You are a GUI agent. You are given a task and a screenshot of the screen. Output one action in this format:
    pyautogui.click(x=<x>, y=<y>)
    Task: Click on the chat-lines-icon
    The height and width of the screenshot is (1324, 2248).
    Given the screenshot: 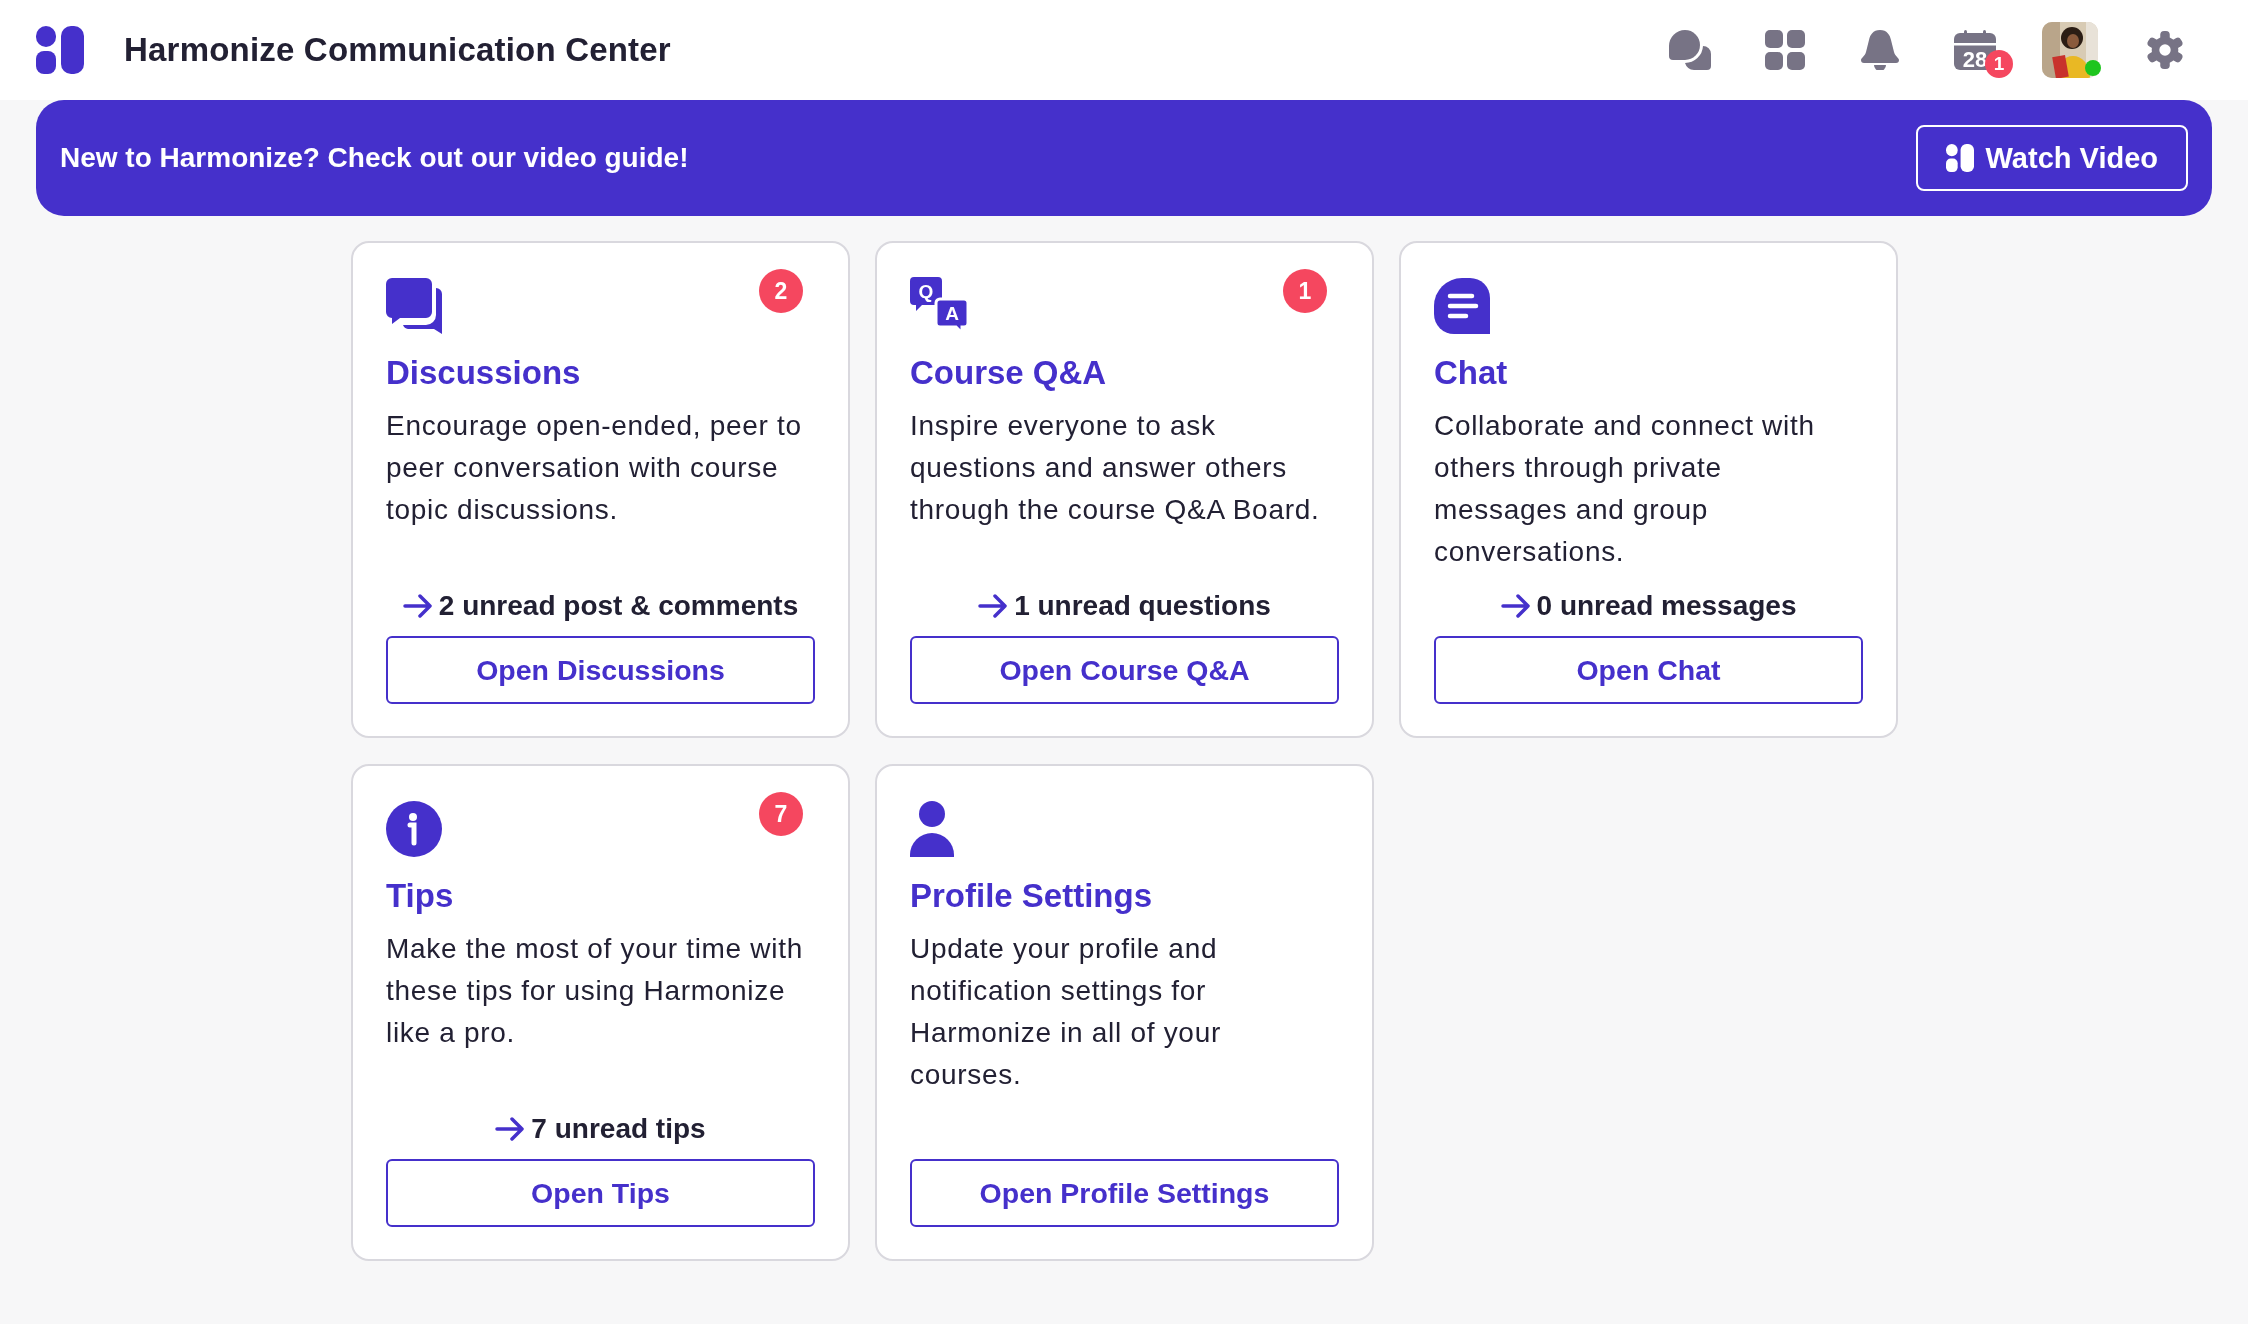 What is the action you would take?
    pyautogui.click(x=1462, y=306)
    